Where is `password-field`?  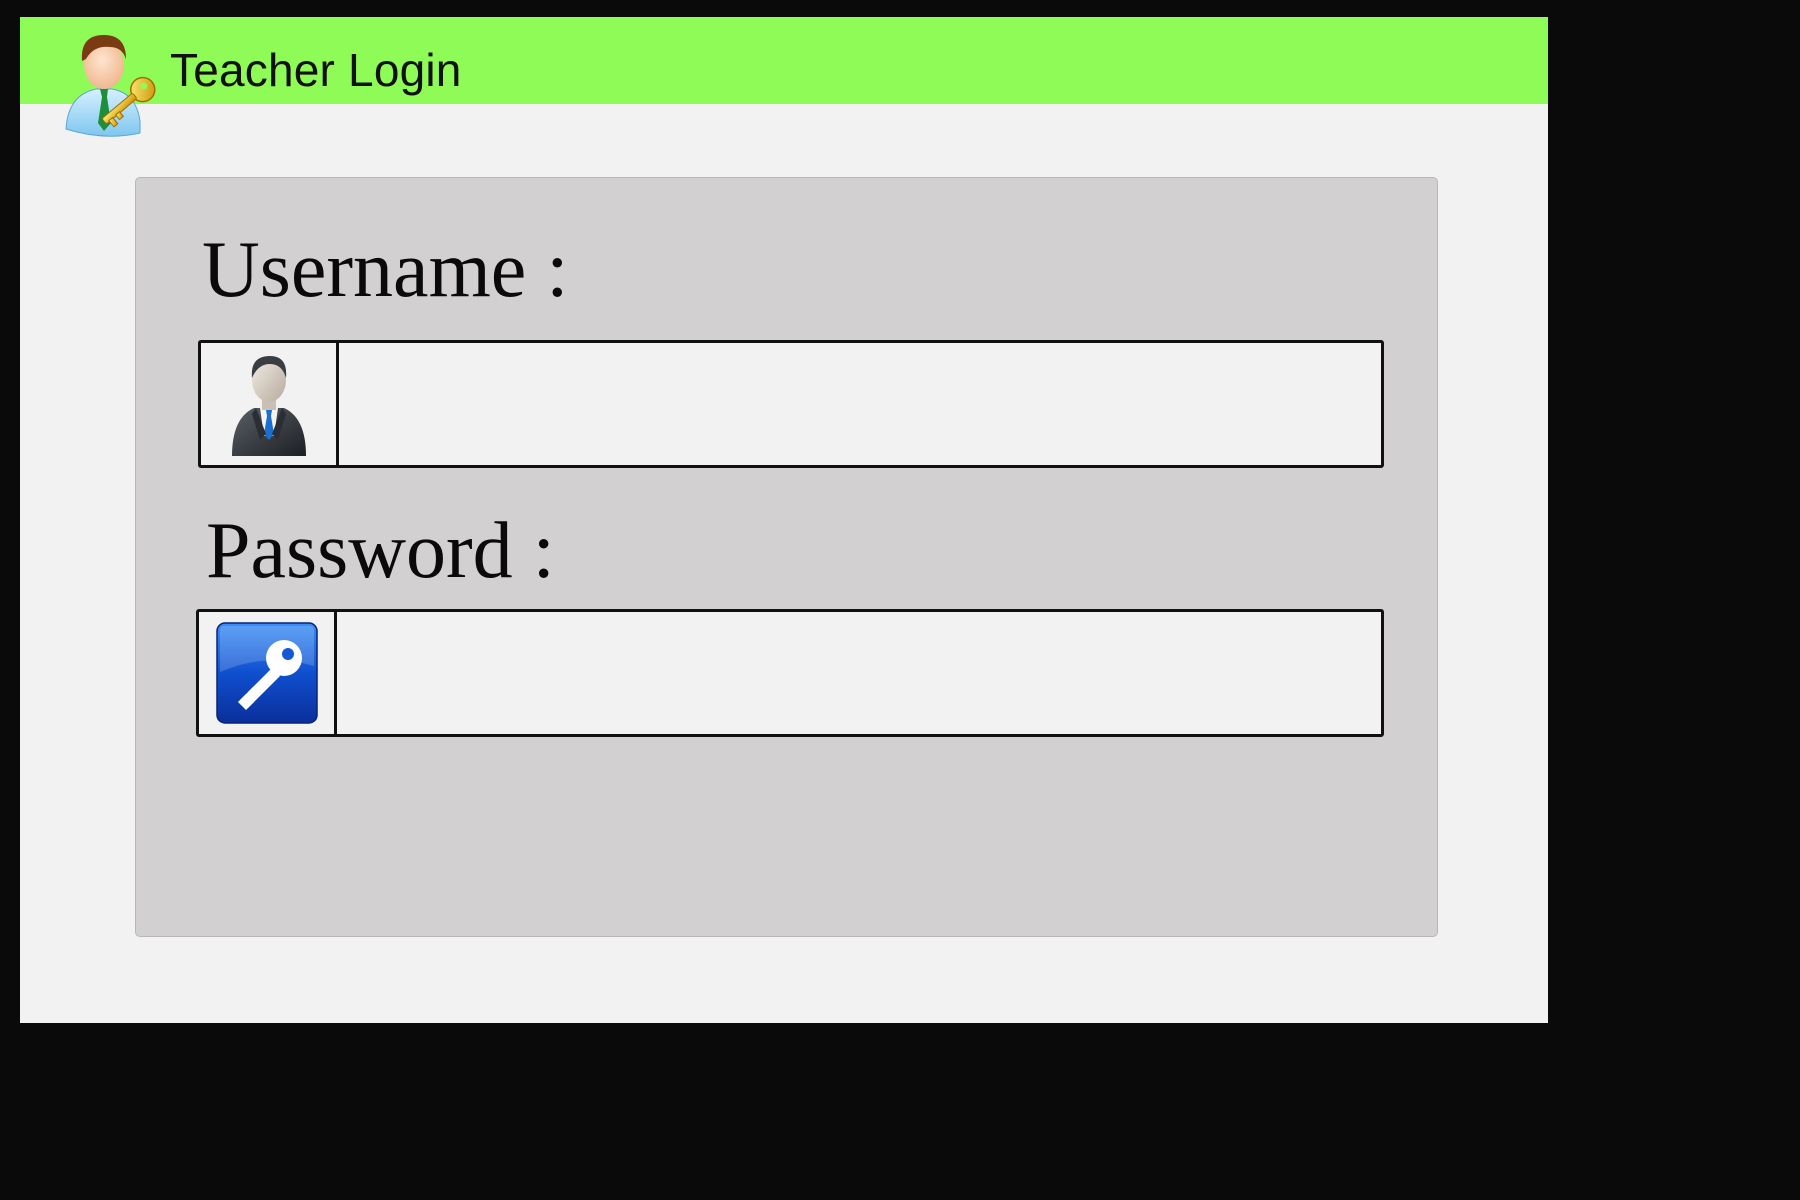
password-field is located at coordinates (790, 673).